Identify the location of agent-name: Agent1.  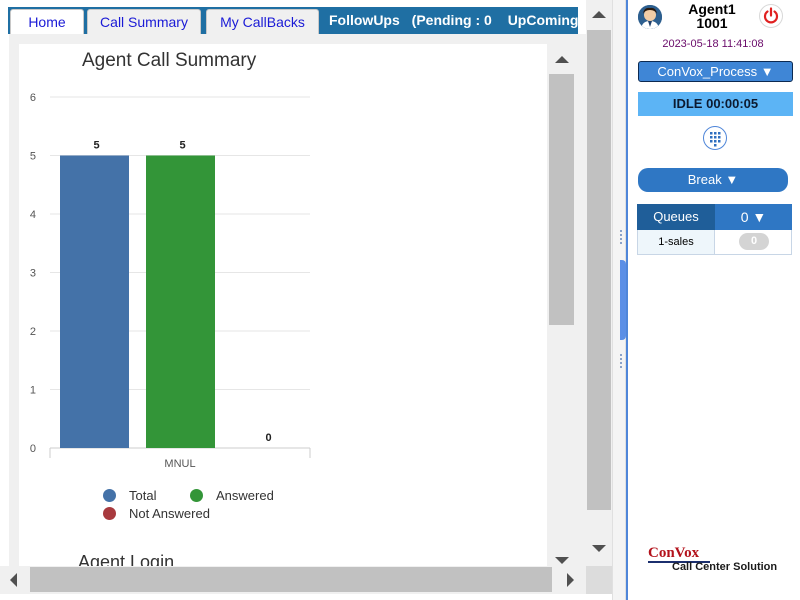
(712, 9).